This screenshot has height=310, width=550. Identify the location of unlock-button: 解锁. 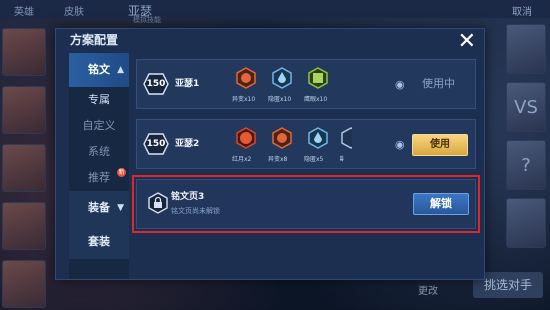
(441, 204).